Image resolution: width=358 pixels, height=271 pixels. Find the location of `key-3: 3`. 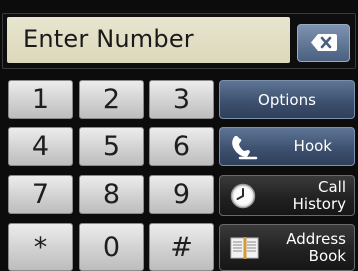

key-3: 3 is located at coordinates (181, 99).